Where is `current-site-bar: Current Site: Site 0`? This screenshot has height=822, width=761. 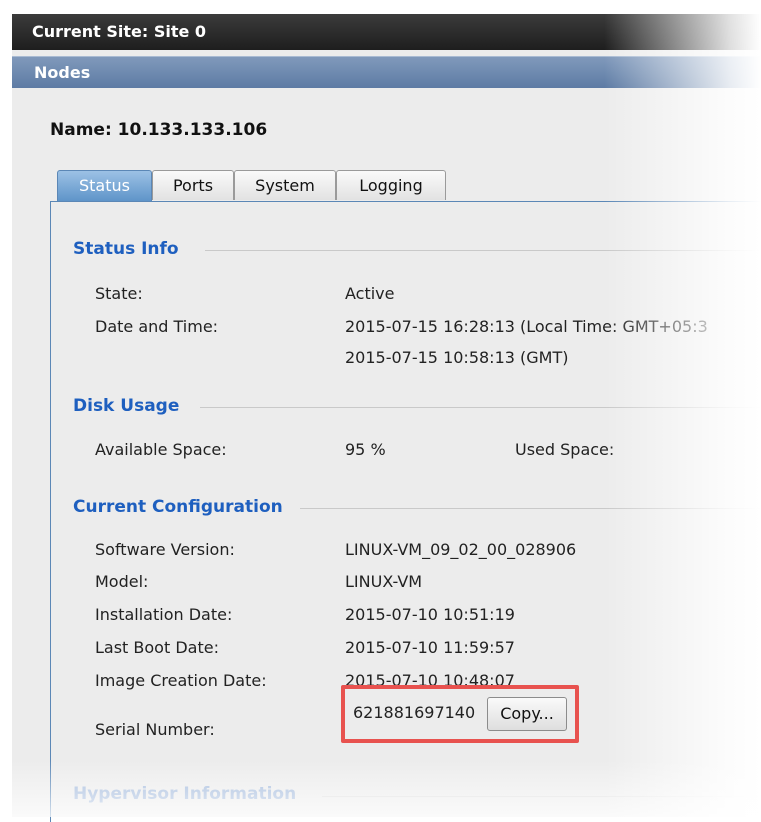 current-site-bar: Current Site: Site 0 is located at coordinates (386, 32).